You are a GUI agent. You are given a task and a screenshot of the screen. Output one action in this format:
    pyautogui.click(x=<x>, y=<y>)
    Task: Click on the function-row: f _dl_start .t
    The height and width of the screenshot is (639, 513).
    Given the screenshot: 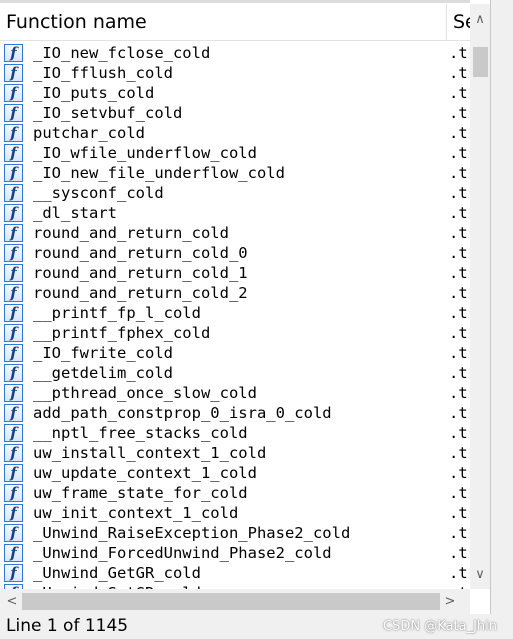 What is the action you would take?
    pyautogui.click(x=235, y=213)
    